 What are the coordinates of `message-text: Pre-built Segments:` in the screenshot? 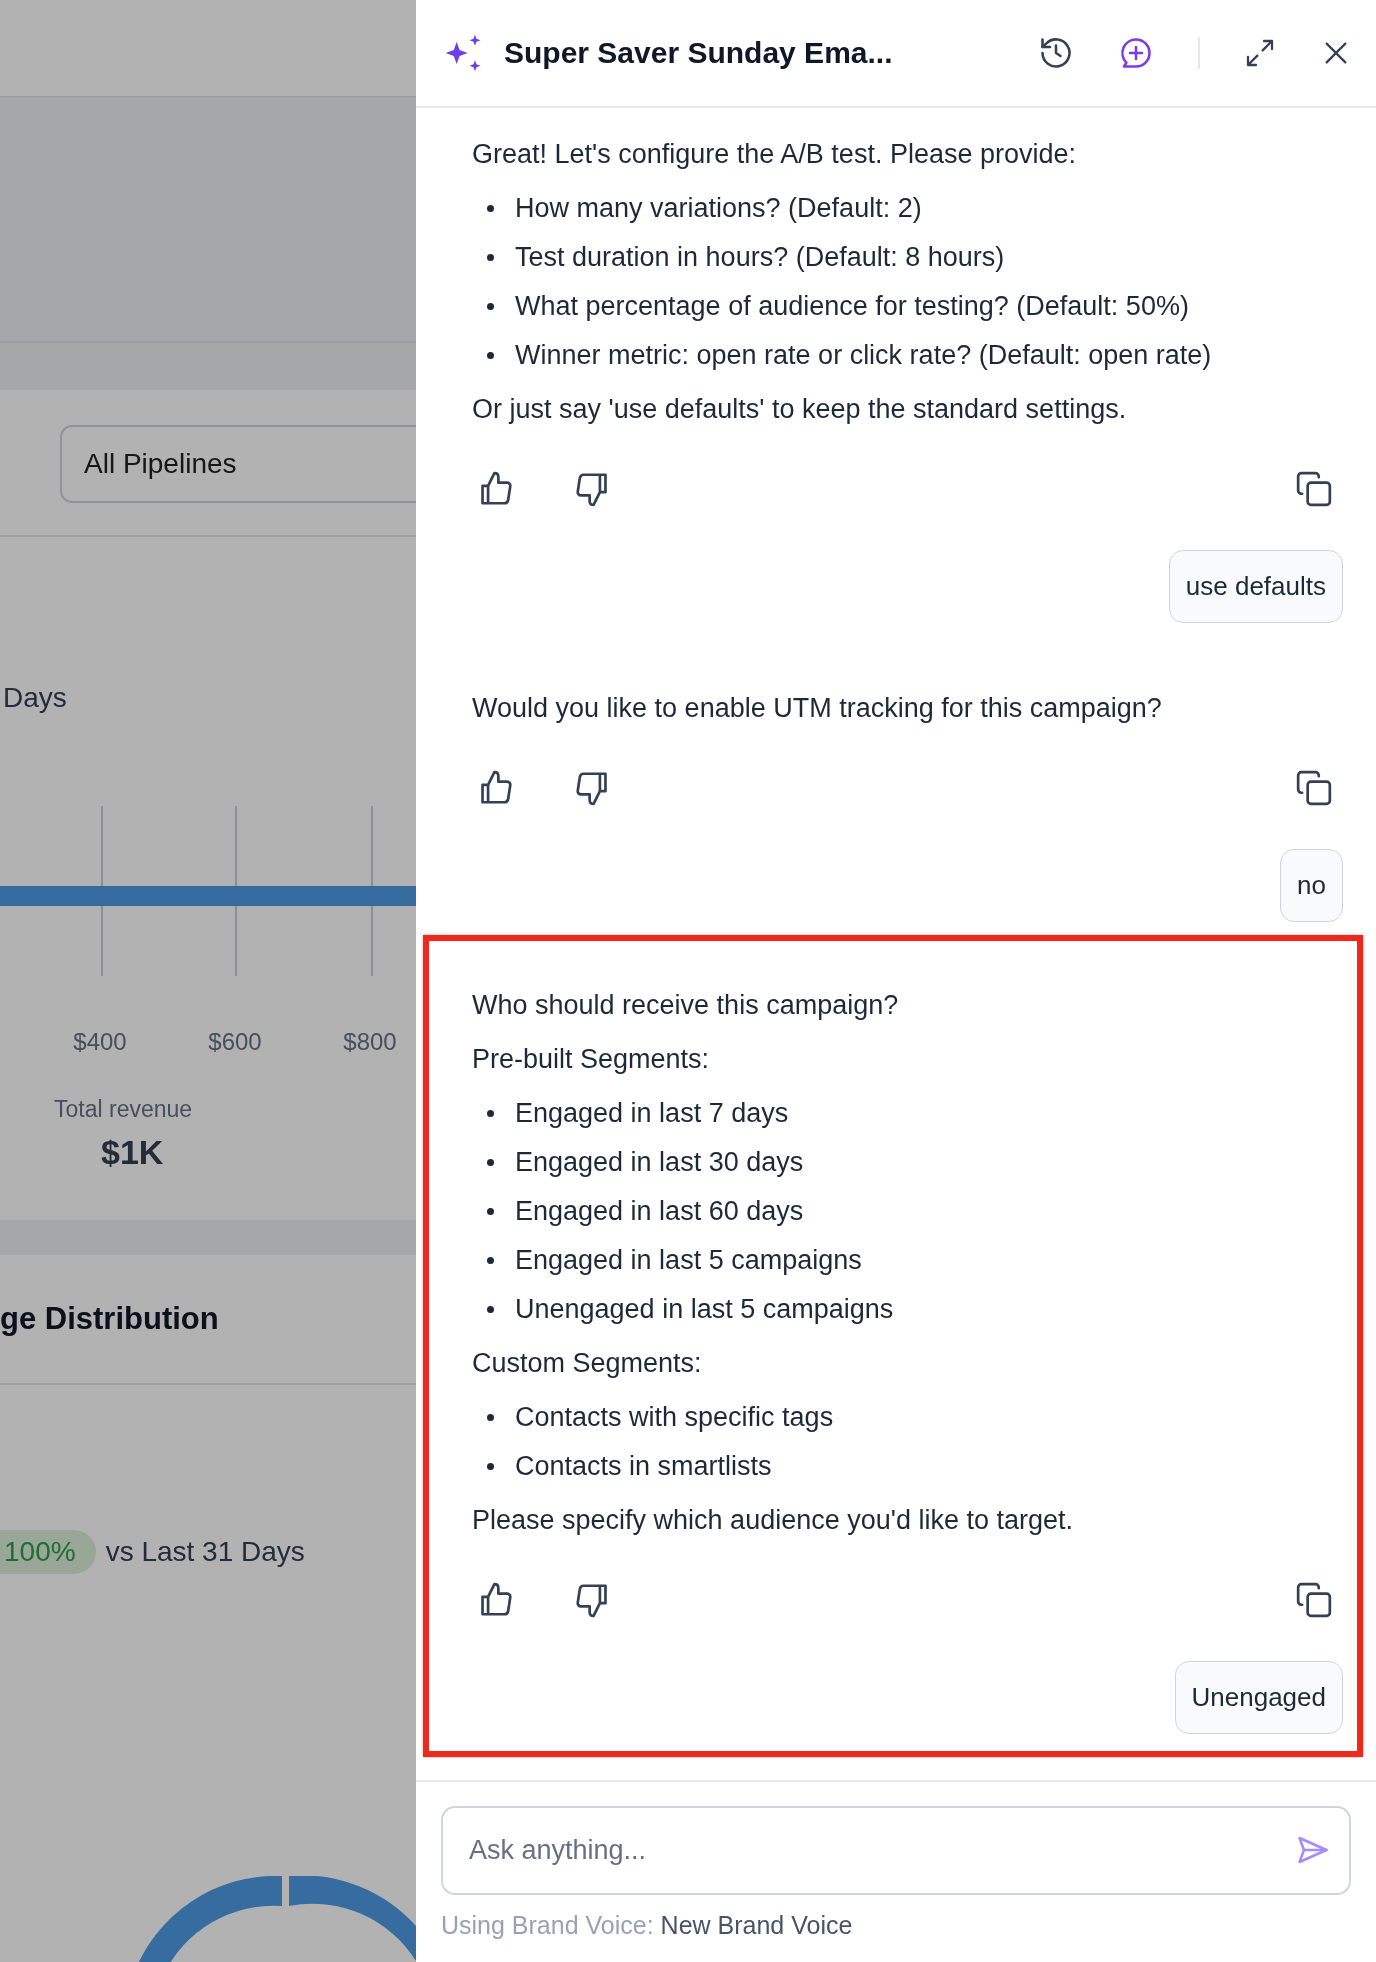 It's located at (591, 1059).